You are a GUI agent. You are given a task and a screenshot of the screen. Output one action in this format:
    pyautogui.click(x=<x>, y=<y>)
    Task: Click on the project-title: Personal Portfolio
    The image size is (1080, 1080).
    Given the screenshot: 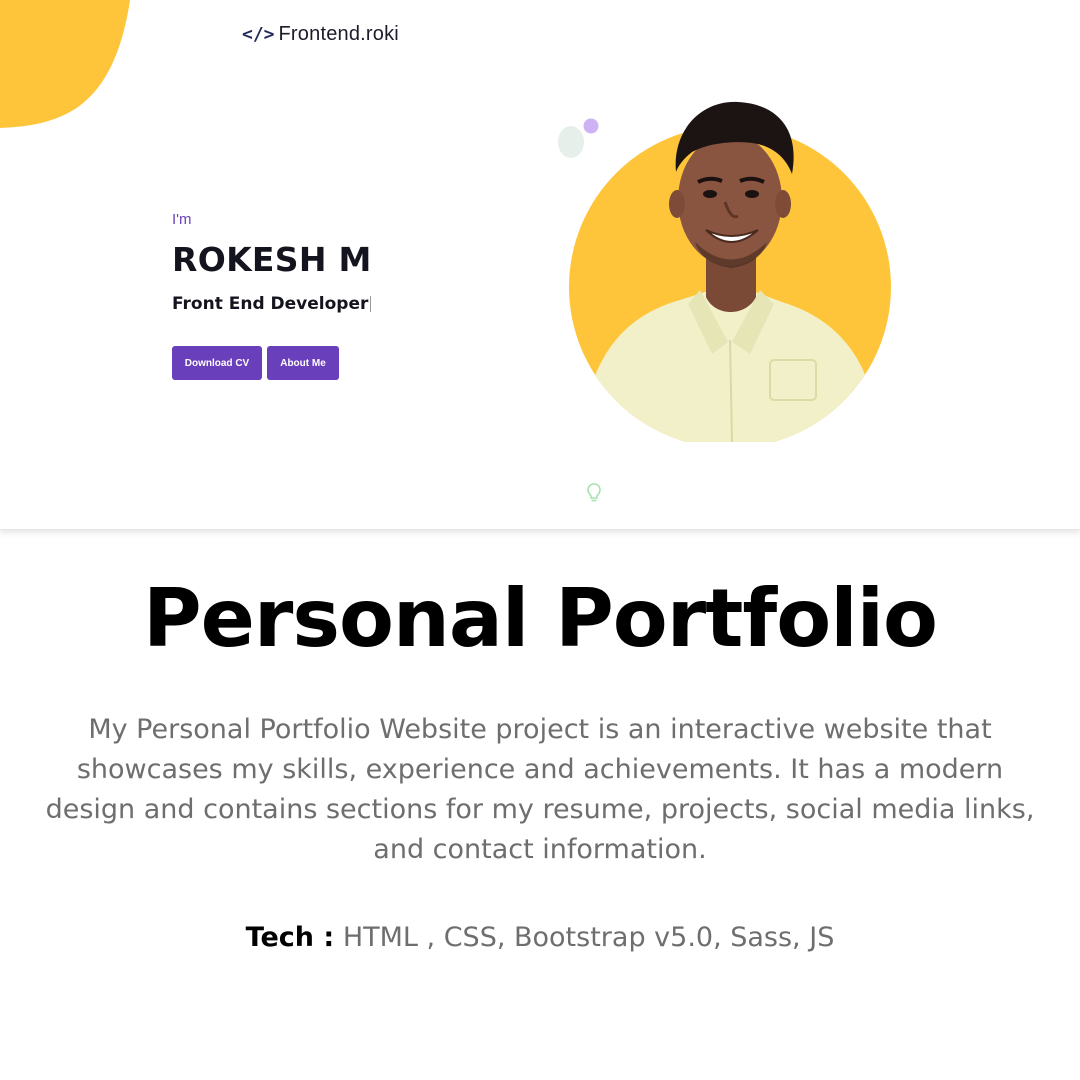 What is the action you would take?
    pyautogui.click(x=540, y=618)
    